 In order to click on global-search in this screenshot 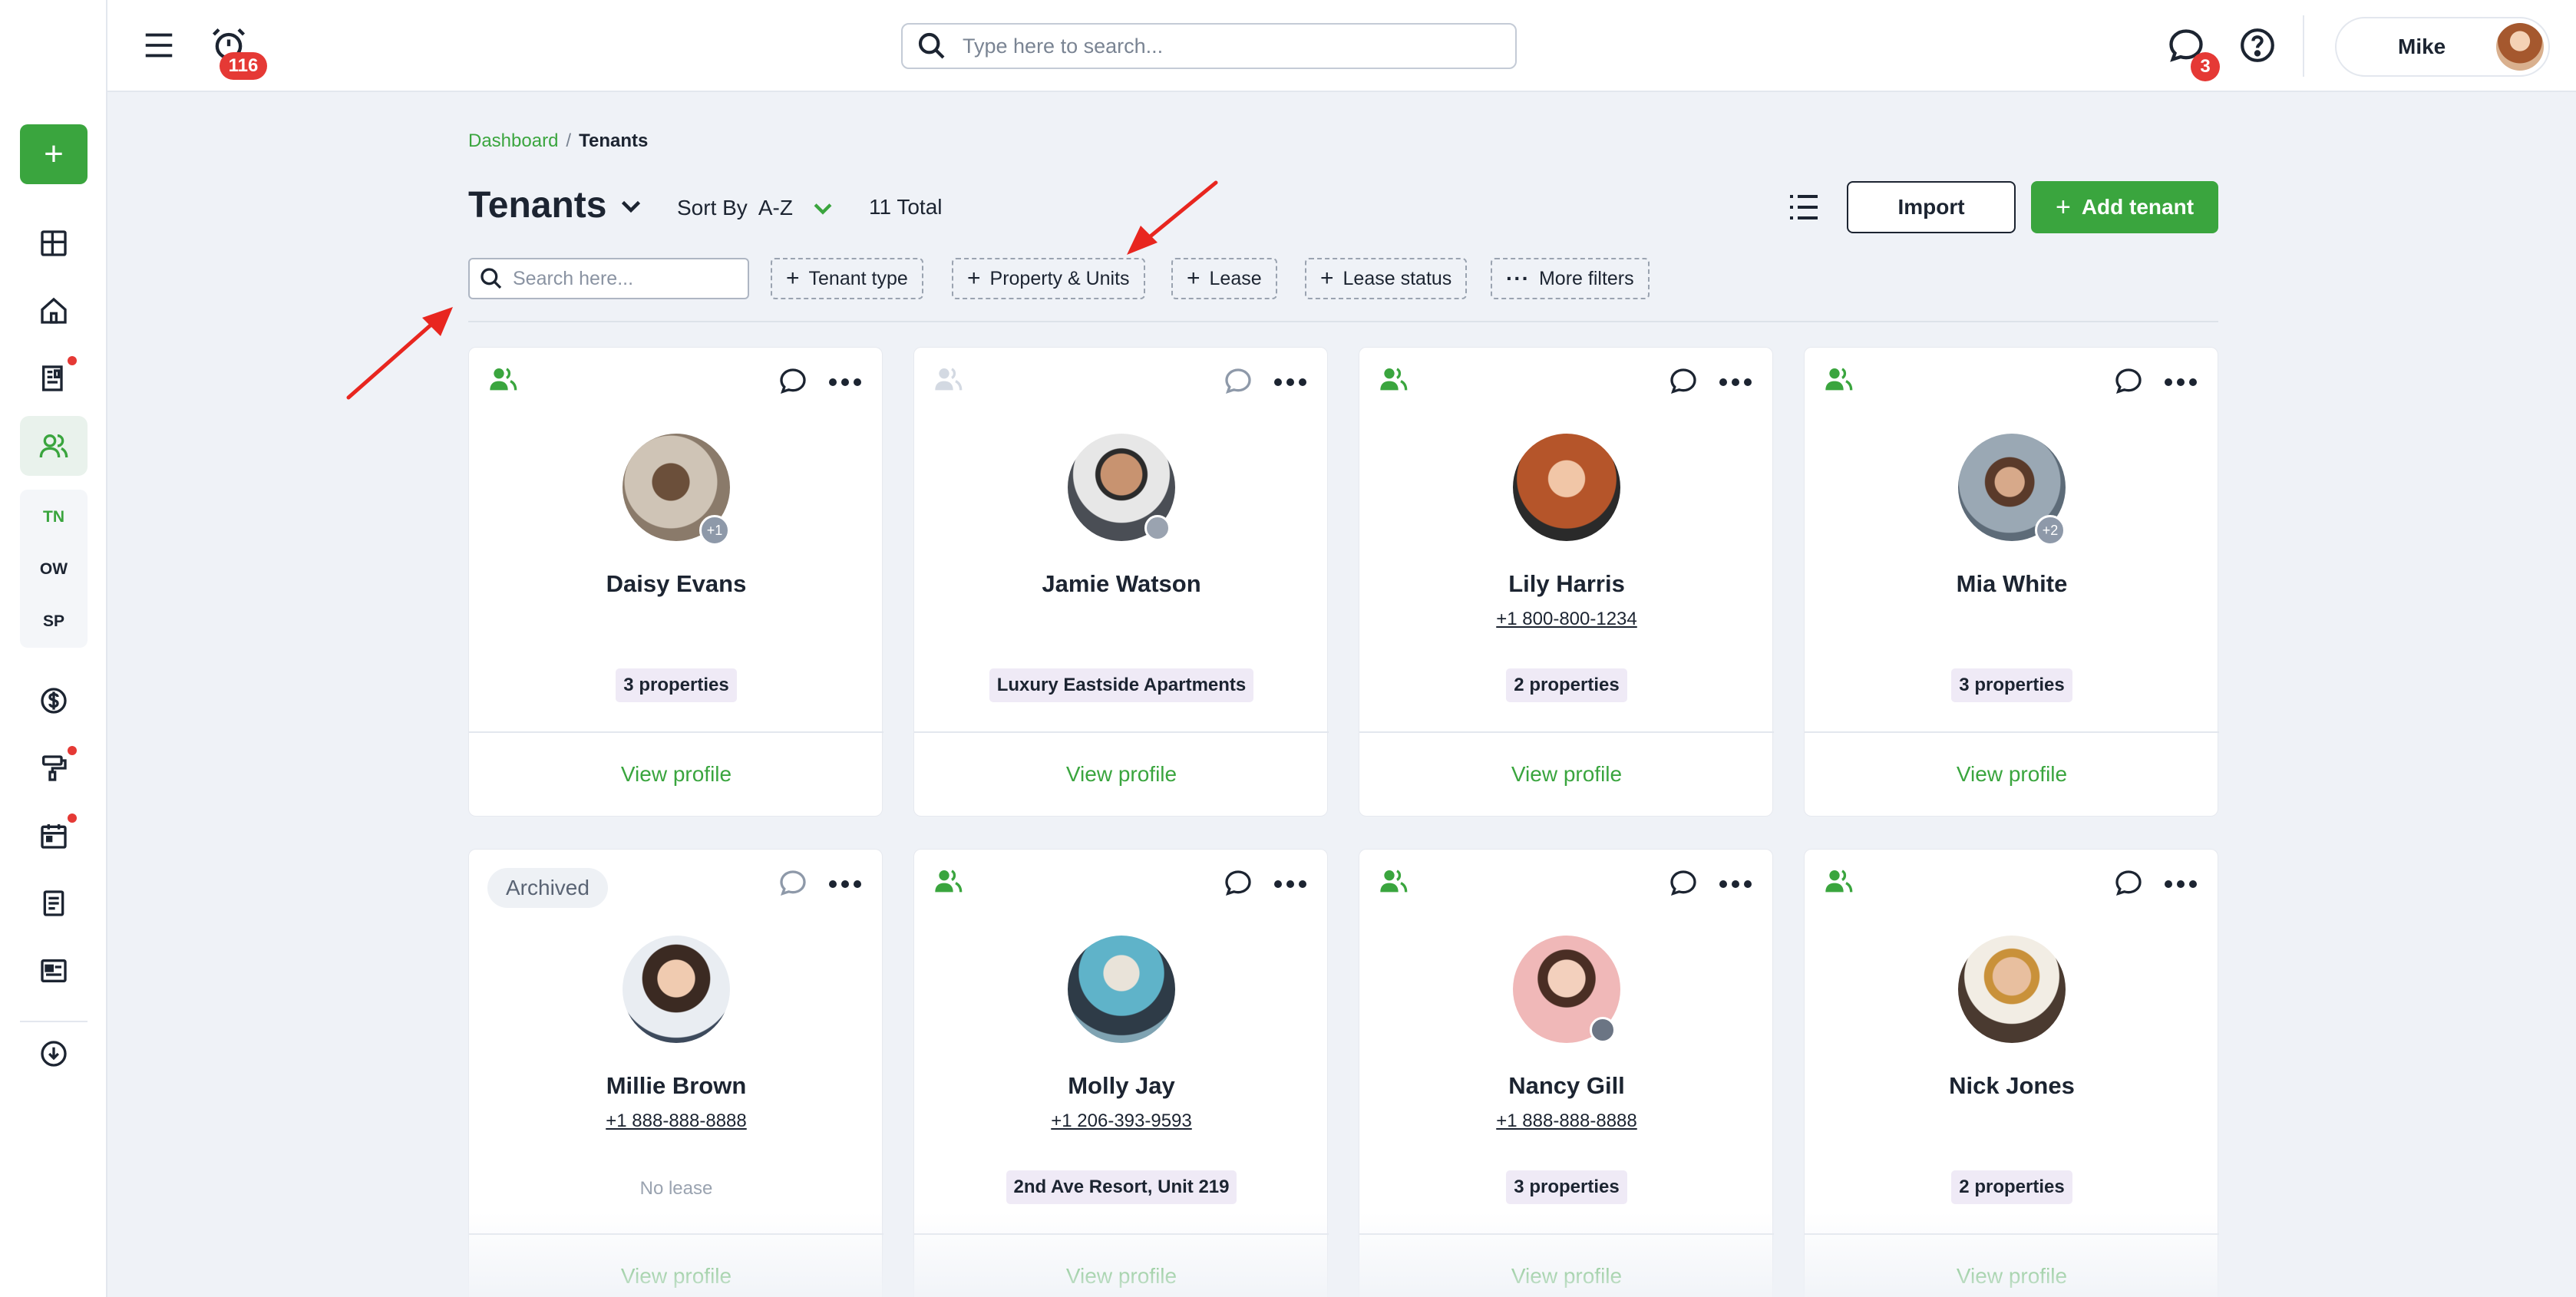, I will do `click(1209, 46)`.